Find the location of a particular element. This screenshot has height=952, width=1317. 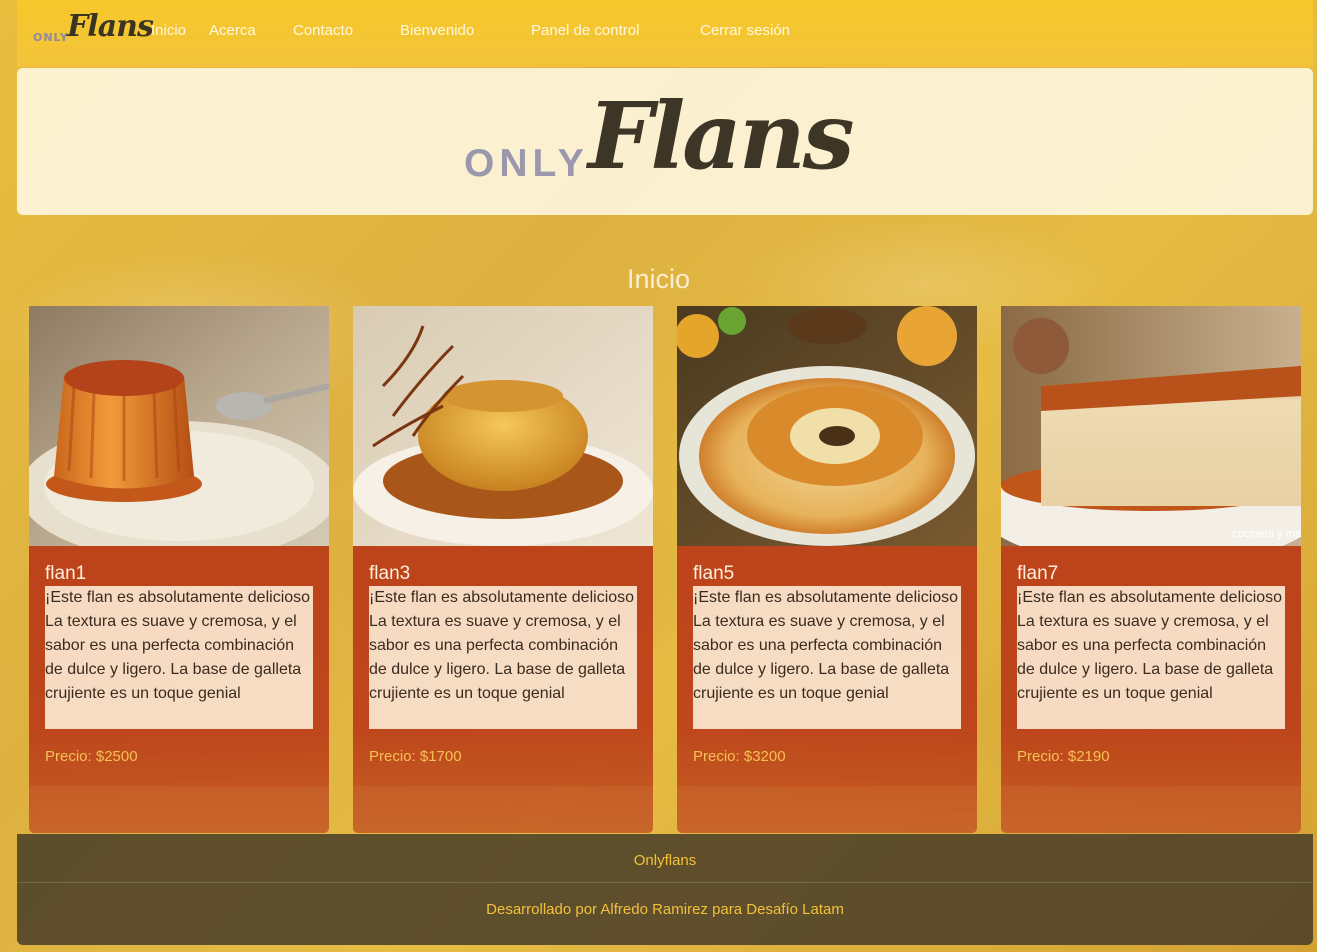

card-price: Precio: $2190 is located at coordinates (1063, 756).